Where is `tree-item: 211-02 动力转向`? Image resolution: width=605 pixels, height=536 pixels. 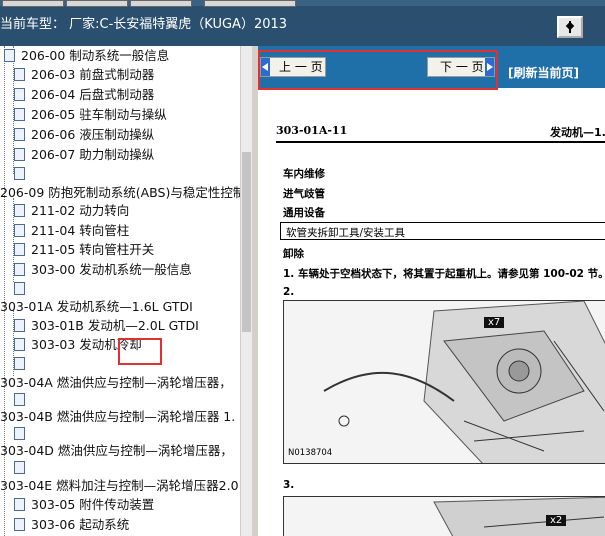 tree-item: 211-02 动力转向 is located at coordinates (71, 211).